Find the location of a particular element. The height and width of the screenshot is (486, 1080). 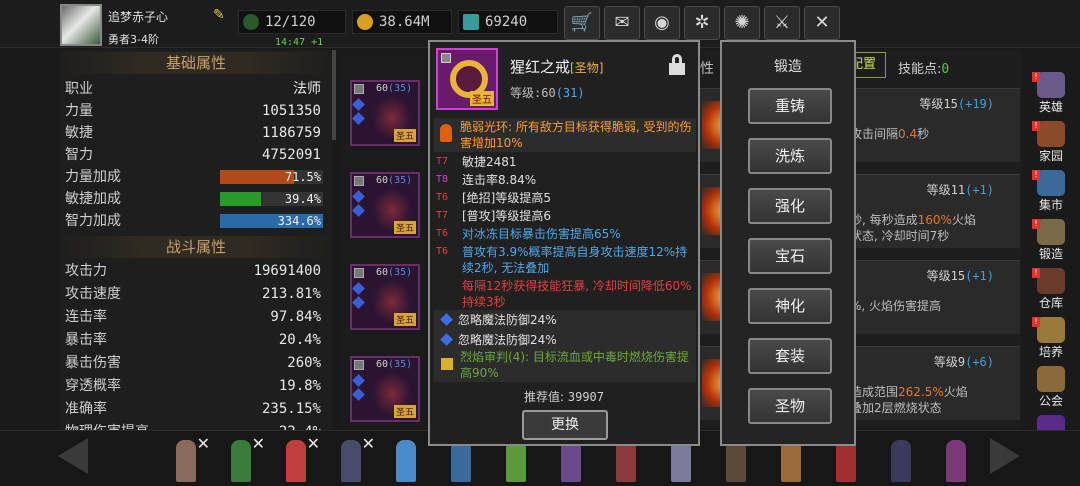

unlock-icon is located at coordinates (677, 65).